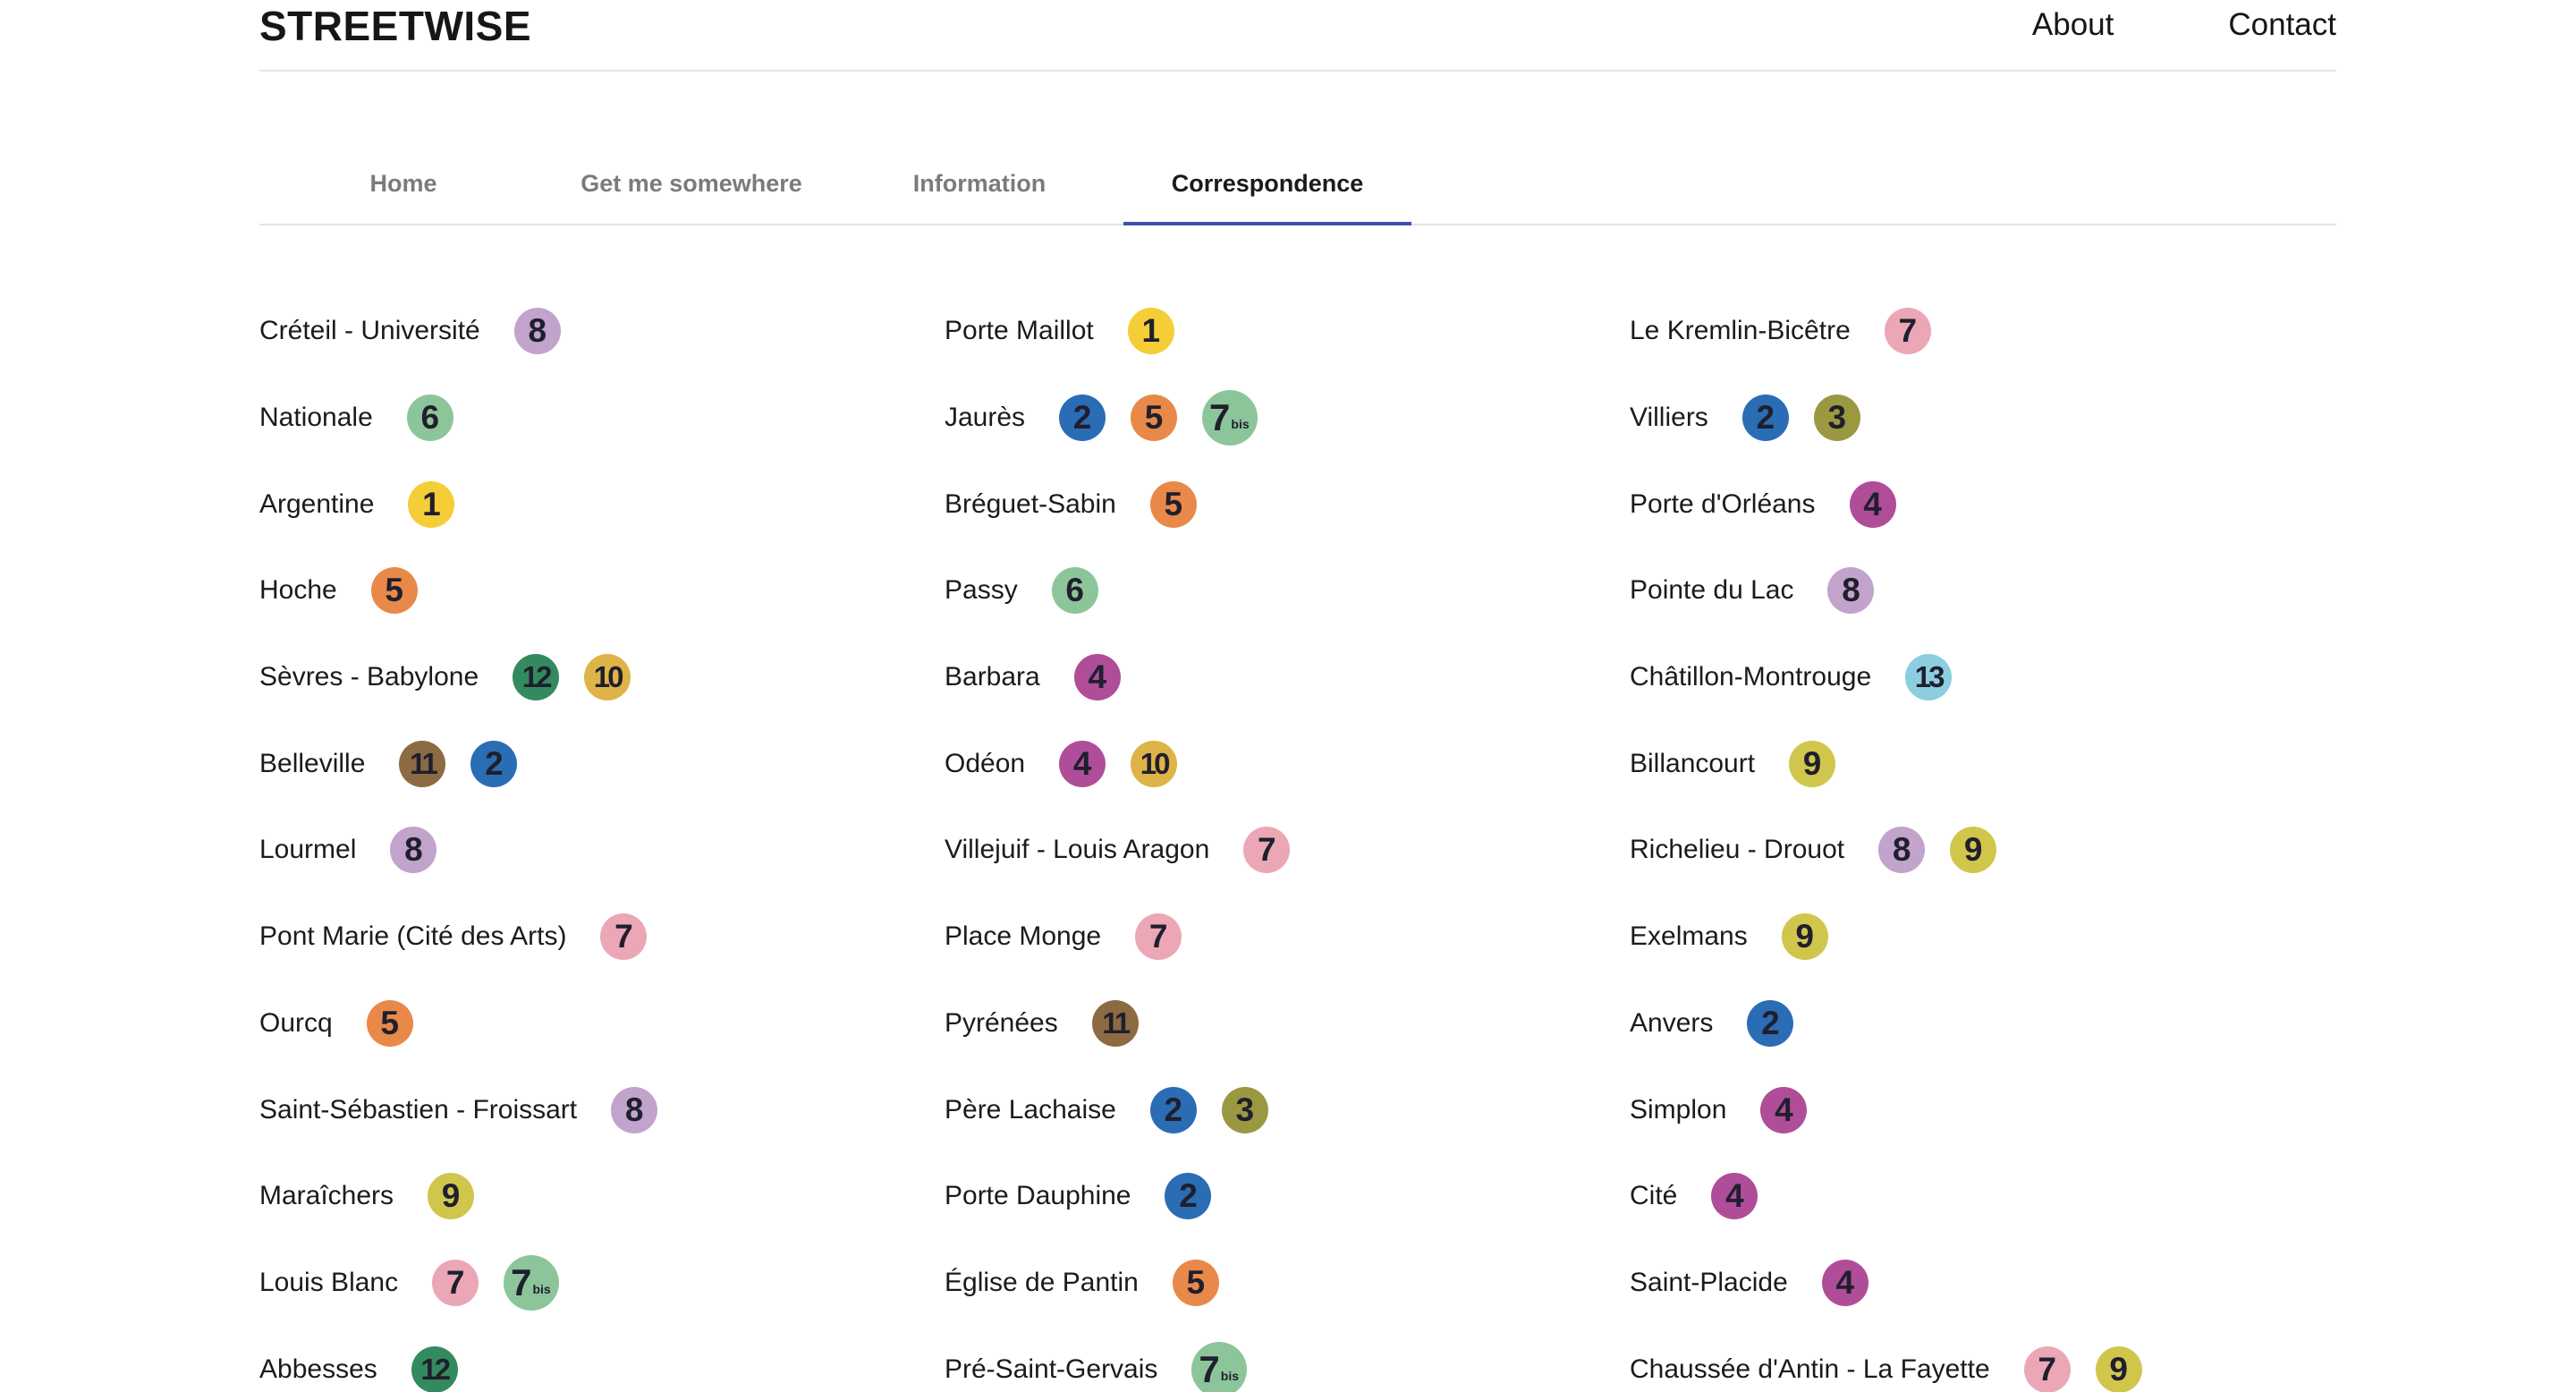  What do you see at coordinates (1969, 1359) in the screenshot?
I see `station-row: Chaussée d'Antin - La Fayette 7 9` at bounding box center [1969, 1359].